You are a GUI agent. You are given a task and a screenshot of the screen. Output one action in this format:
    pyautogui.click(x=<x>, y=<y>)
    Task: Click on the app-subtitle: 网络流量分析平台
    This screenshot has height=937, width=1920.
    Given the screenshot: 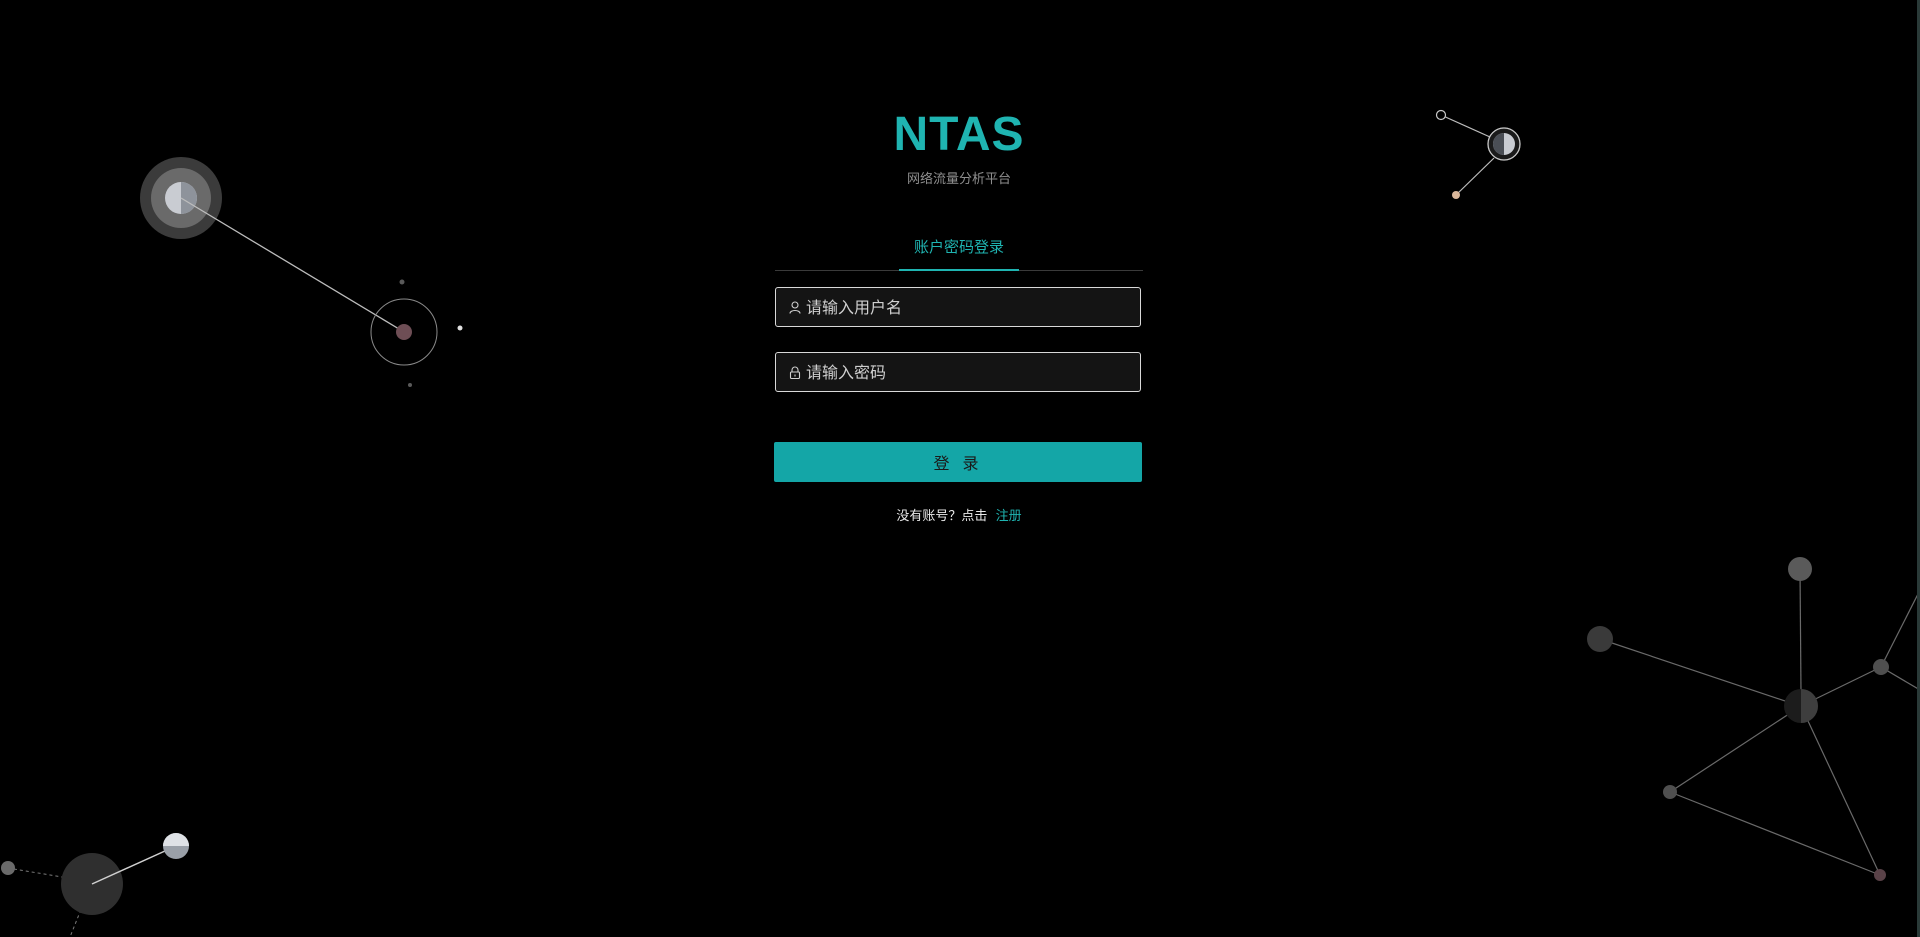 What is the action you would take?
    pyautogui.click(x=958, y=179)
    